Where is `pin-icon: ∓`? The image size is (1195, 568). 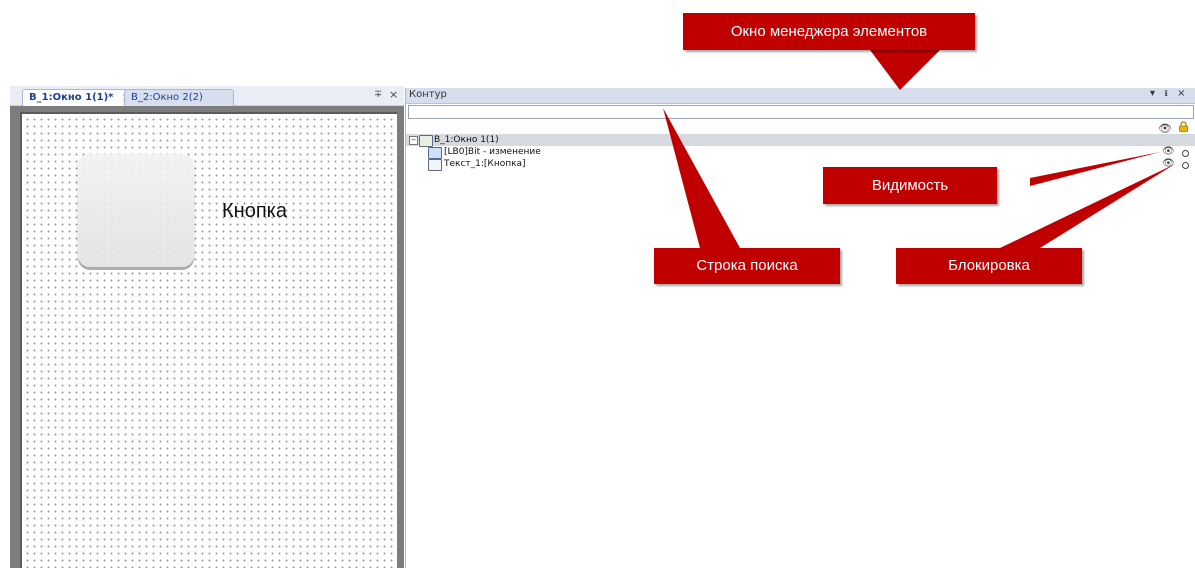
pin-icon: ∓ is located at coordinates (378, 94).